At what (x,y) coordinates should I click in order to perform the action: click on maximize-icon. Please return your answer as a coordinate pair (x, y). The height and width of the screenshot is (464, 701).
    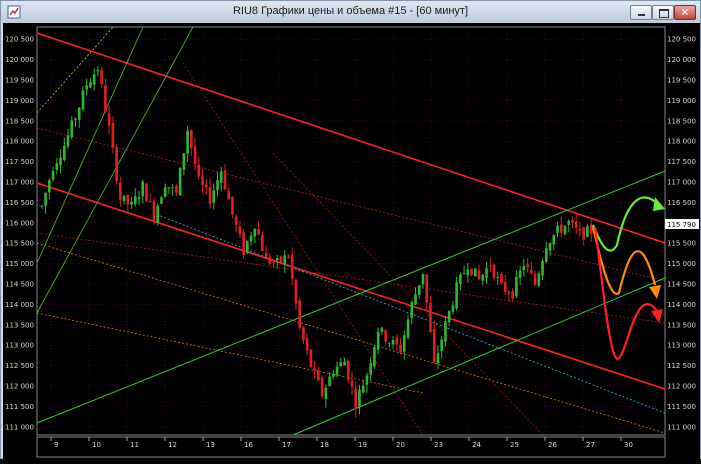
    Looking at the image, I should click on (663, 12).